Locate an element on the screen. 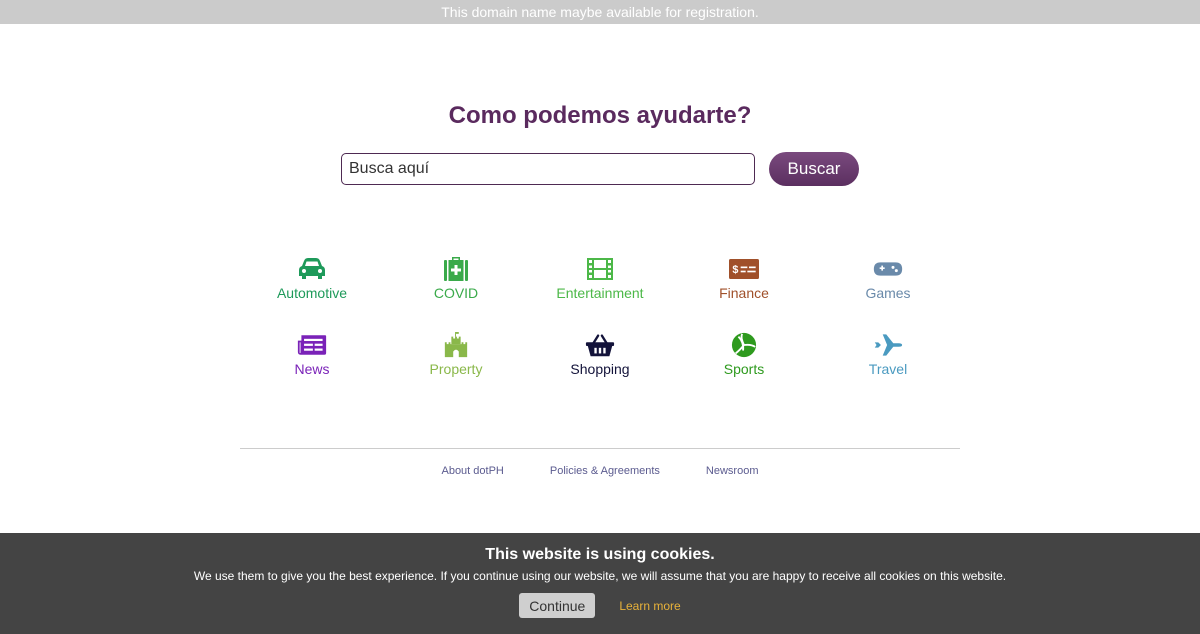 Image resolution: width=1200 pixels, height=634 pixels. category-grid: Automotive COVID Entertainment $ Finance is located at coordinates (600, 318).